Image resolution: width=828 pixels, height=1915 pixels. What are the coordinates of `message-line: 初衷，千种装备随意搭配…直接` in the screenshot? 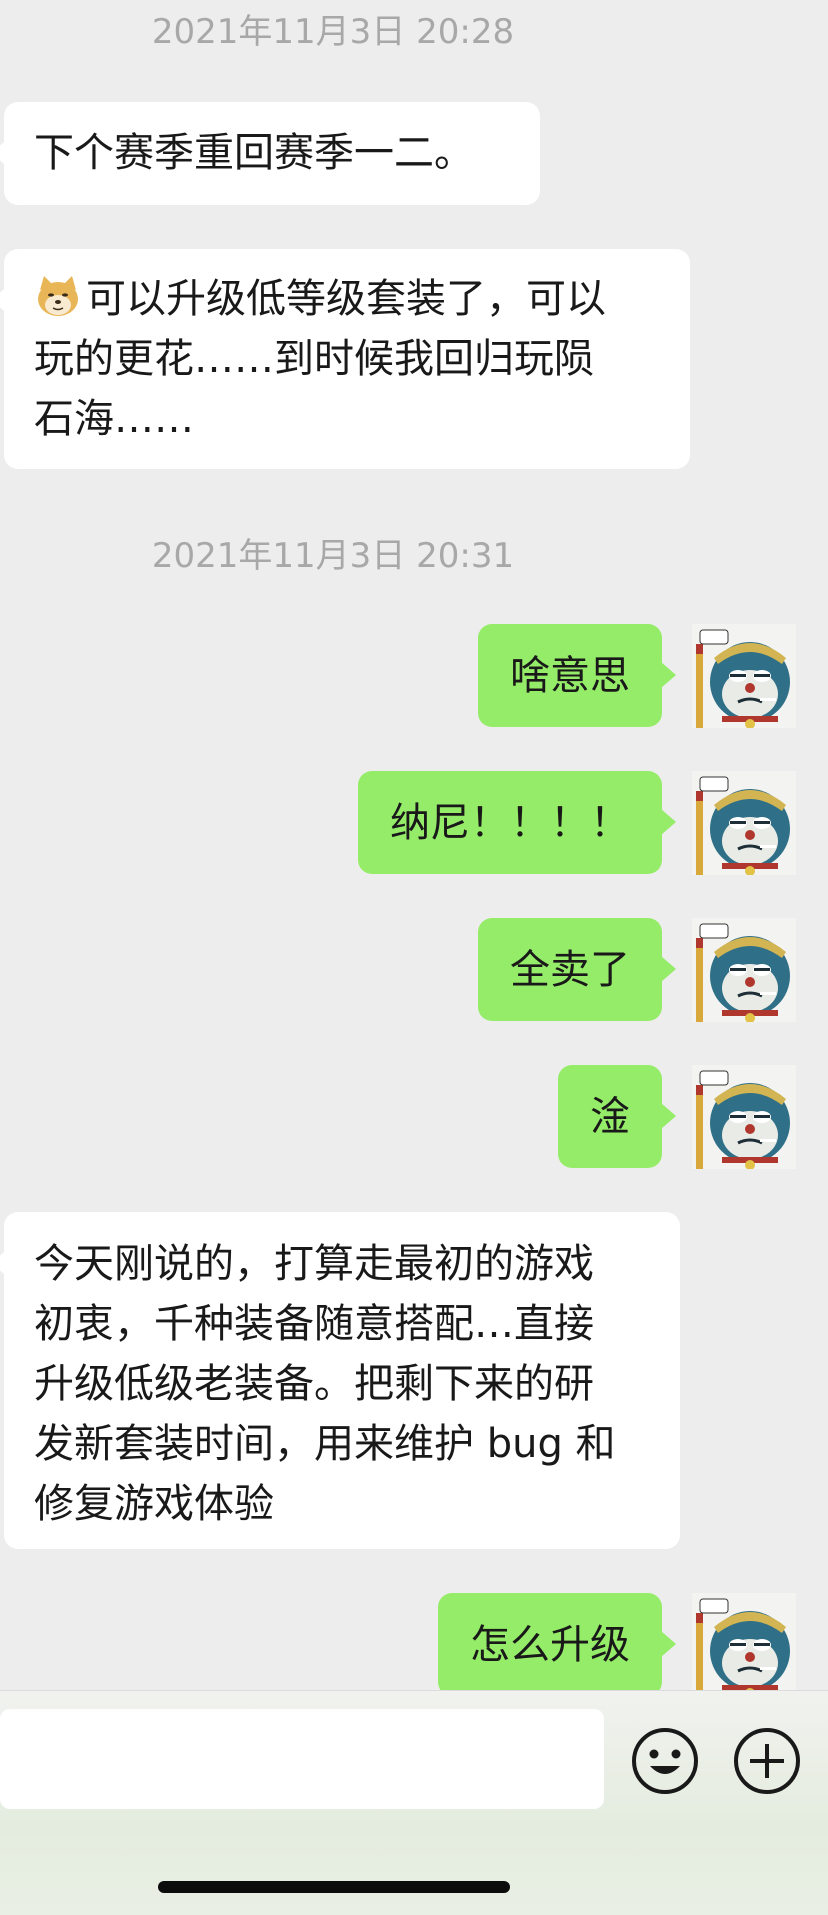 It's located at (314, 1324).